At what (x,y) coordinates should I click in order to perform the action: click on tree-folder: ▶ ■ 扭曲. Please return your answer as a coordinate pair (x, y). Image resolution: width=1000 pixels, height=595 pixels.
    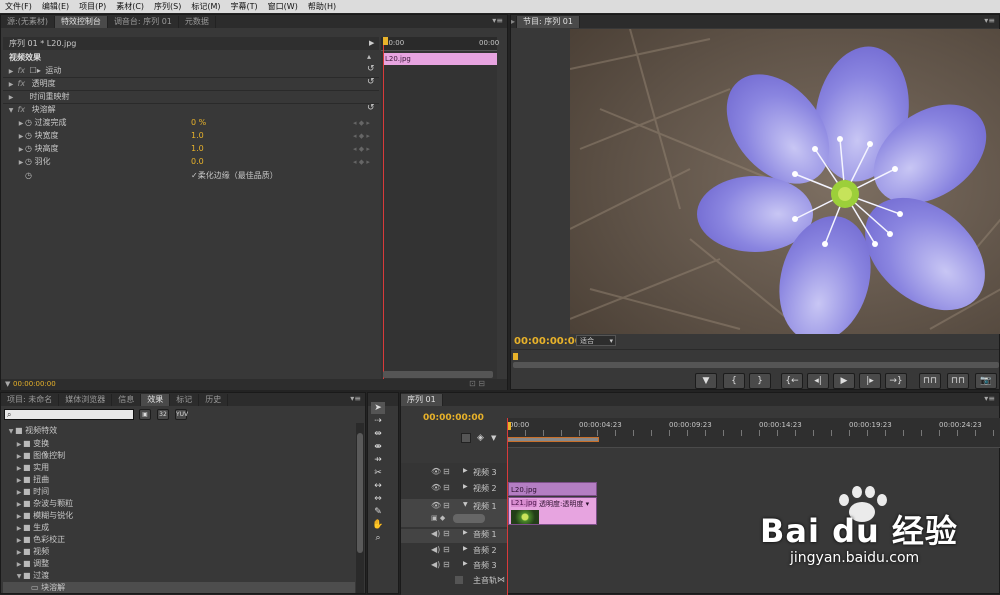
    Looking at the image, I should click on (191, 479).